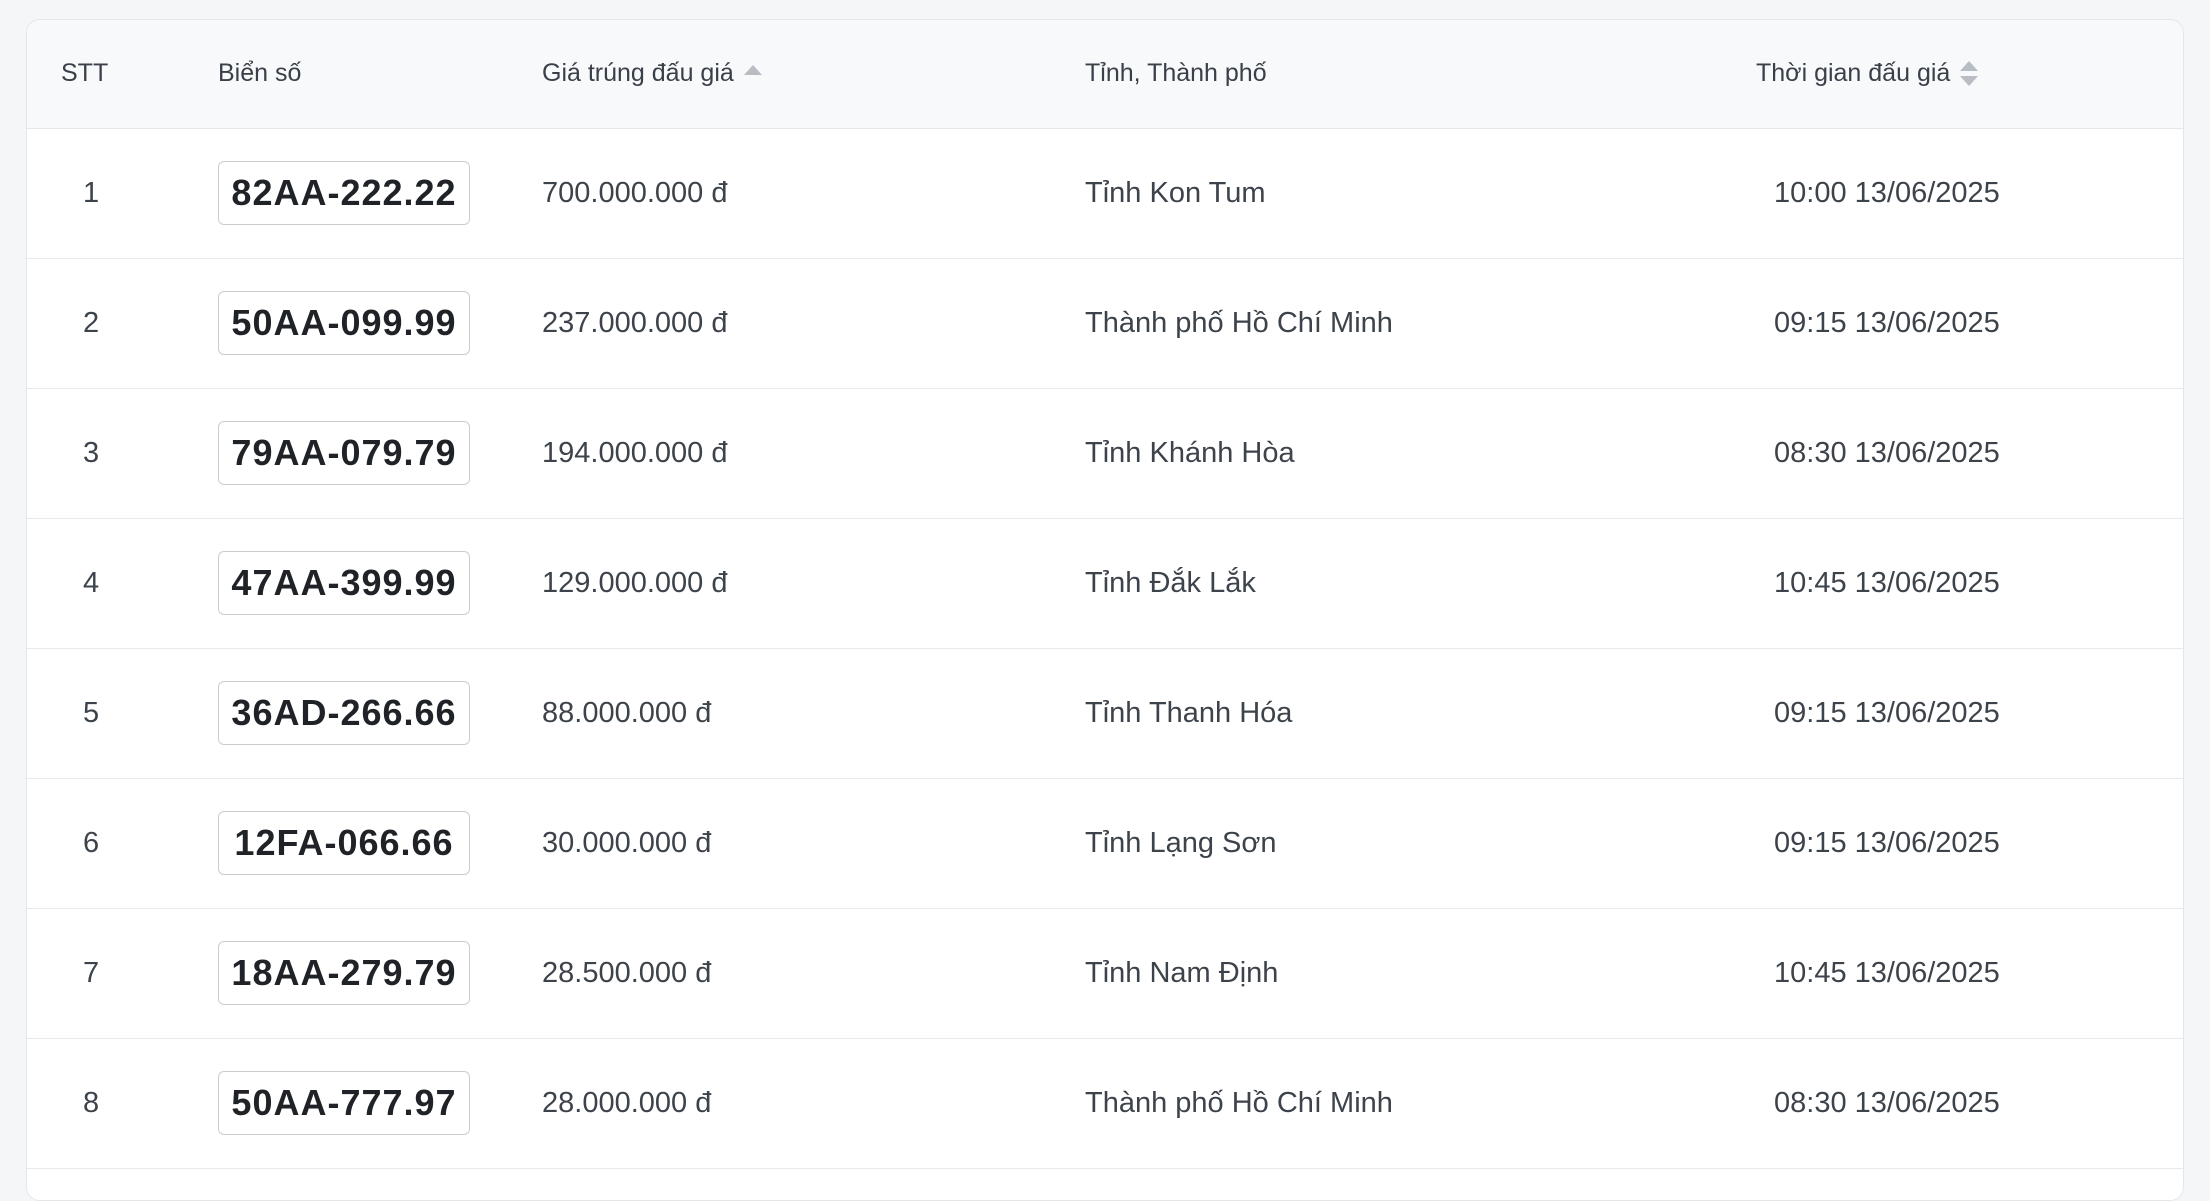 This screenshot has height=1201, width=2210. I want to click on cell-plate: 50AA-099.99, so click(353, 323).